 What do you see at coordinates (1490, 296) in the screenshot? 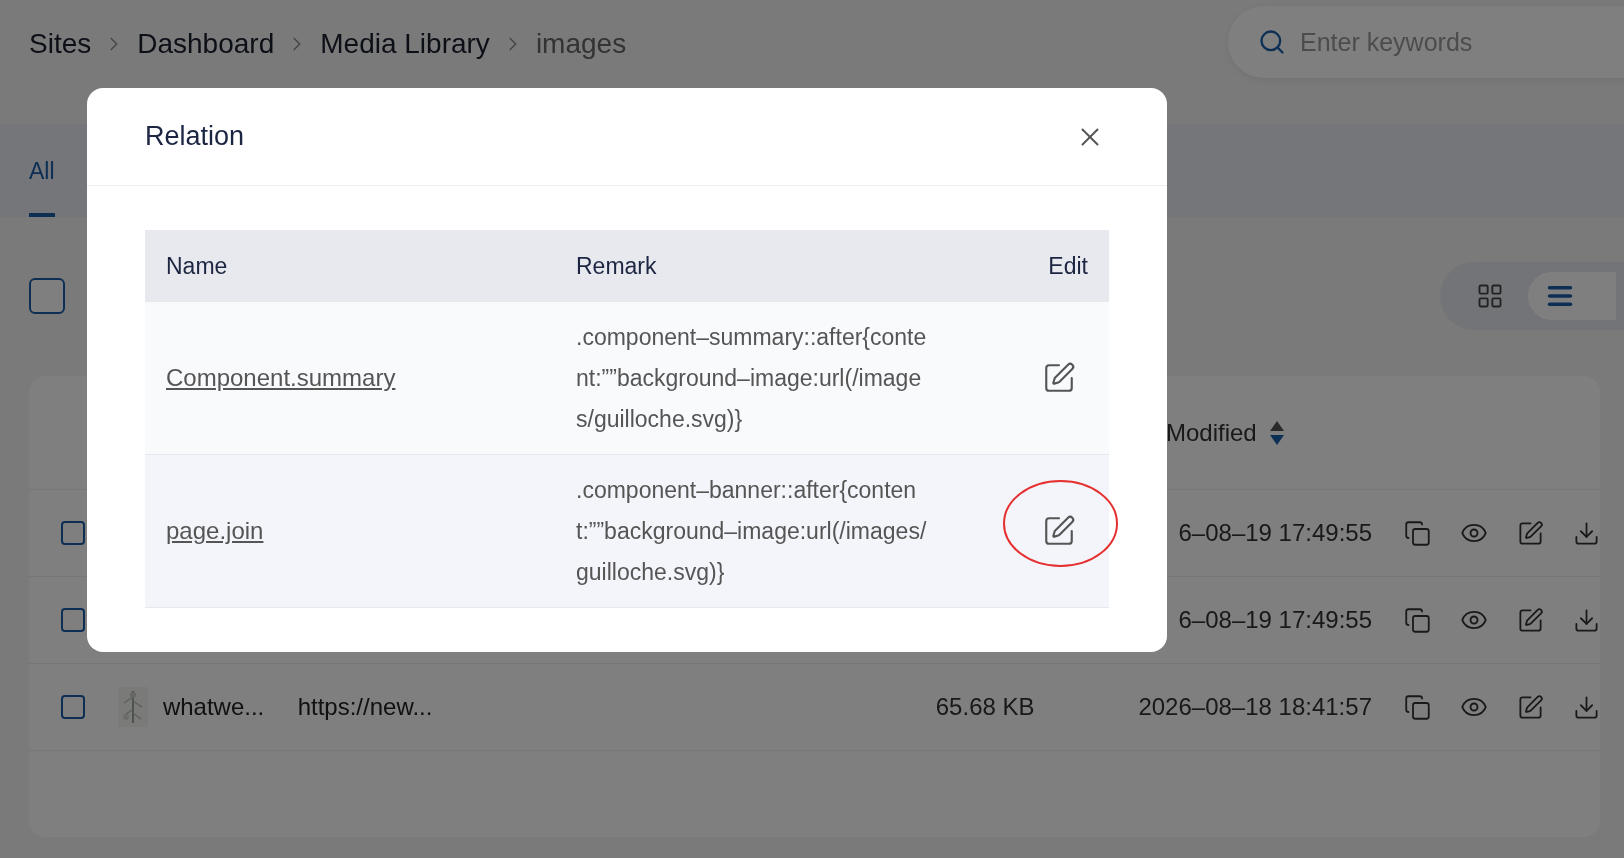
I see `grid-icon` at bounding box center [1490, 296].